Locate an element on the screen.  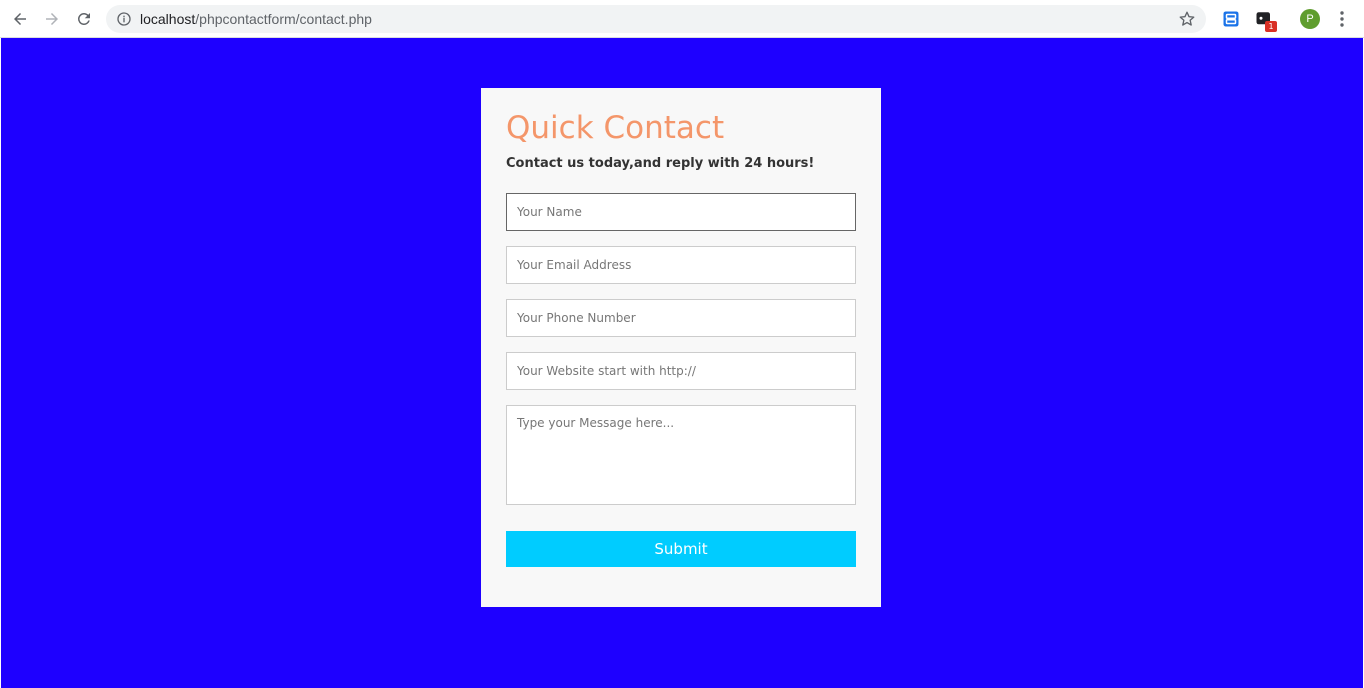
url-text: localhost/phpcontactform/contact.php is located at coordinates (256, 19).